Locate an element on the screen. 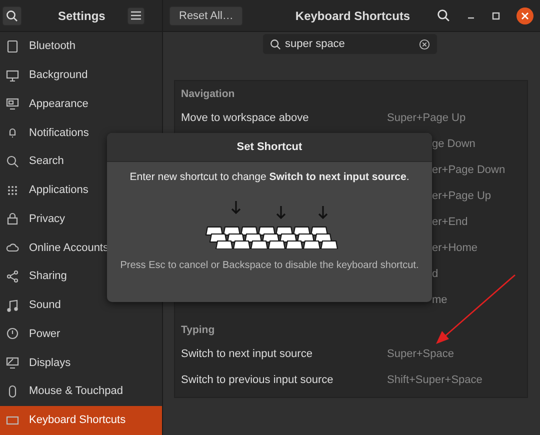 This screenshot has height=435, width=540. menu-button is located at coordinates (136, 15).